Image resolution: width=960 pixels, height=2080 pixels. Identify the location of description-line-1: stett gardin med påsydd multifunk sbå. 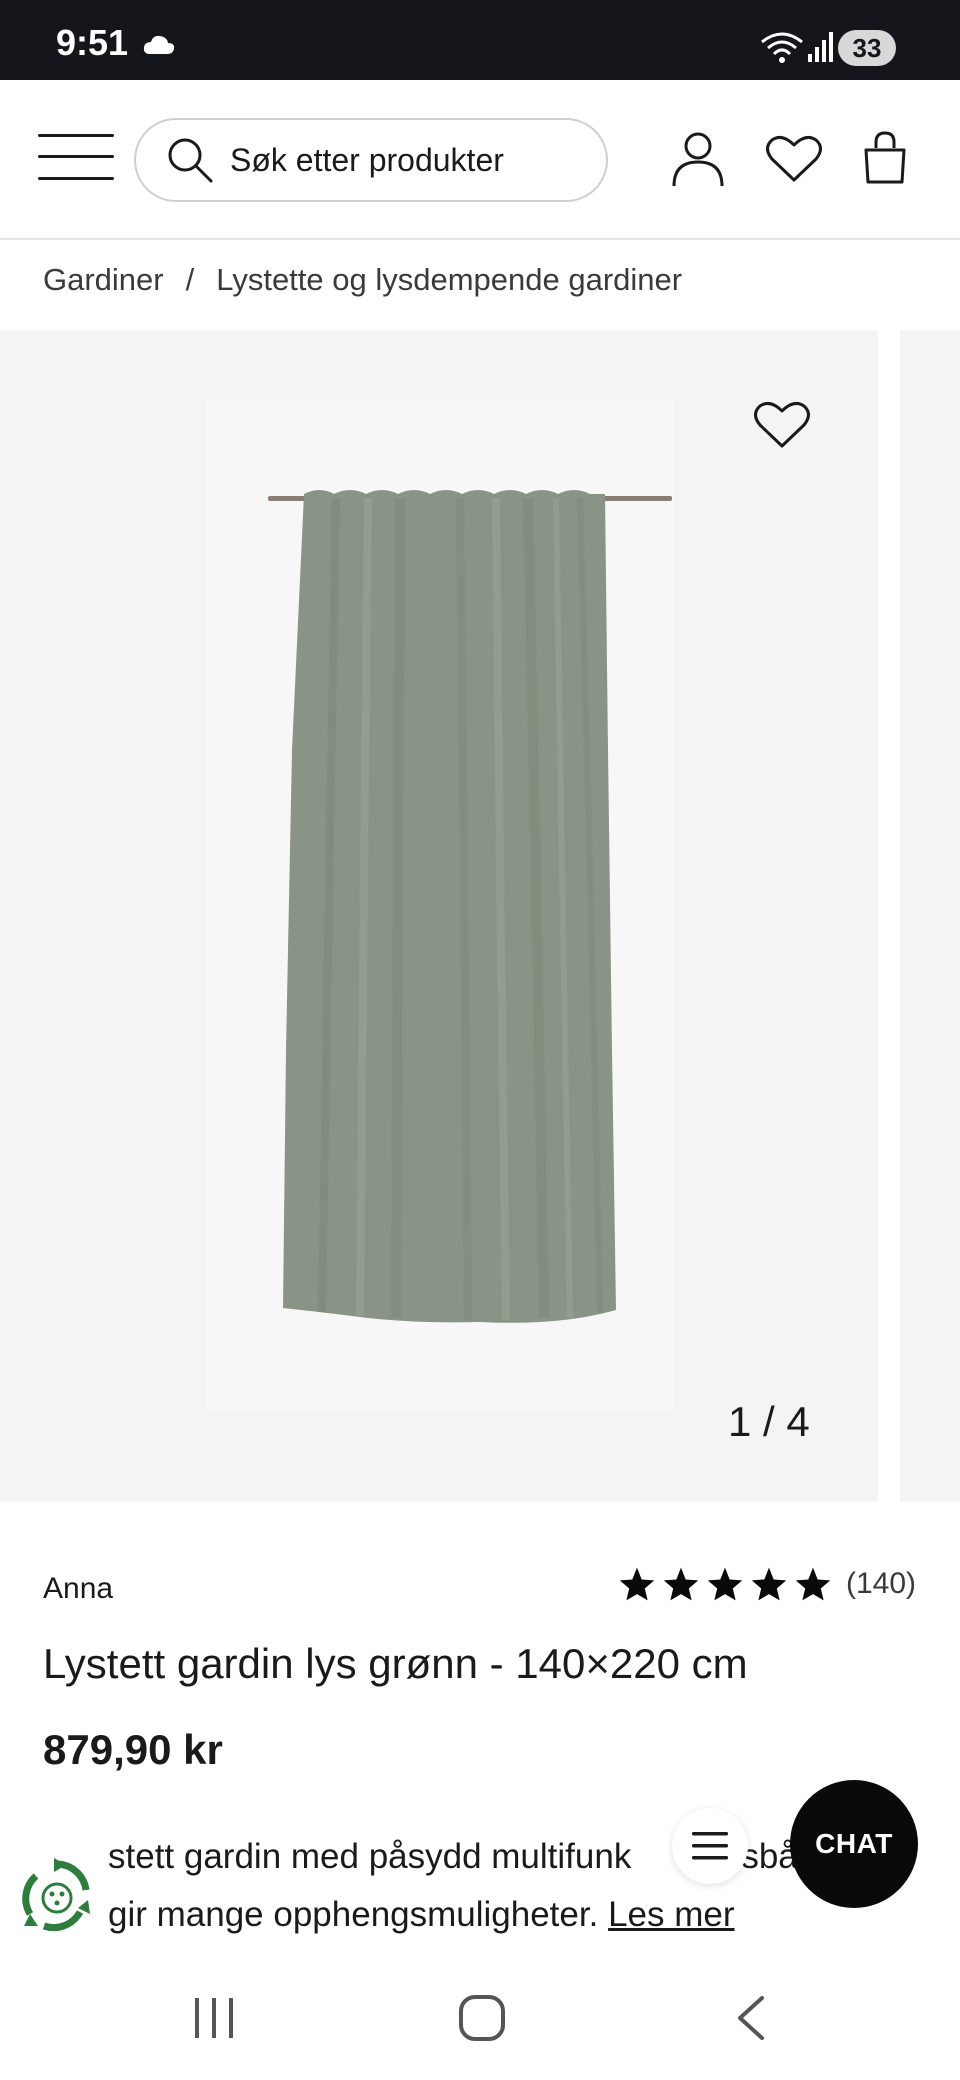
(488, 1857).